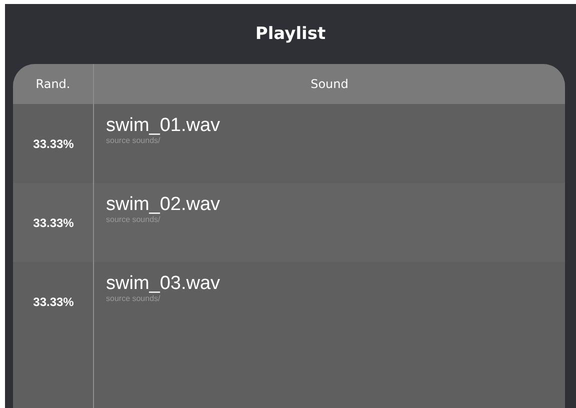 This screenshot has width=576, height=408. Describe the element at coordinates (163, 204) in the screenshot. I see `sound-name: swim_02.wav` at that location.